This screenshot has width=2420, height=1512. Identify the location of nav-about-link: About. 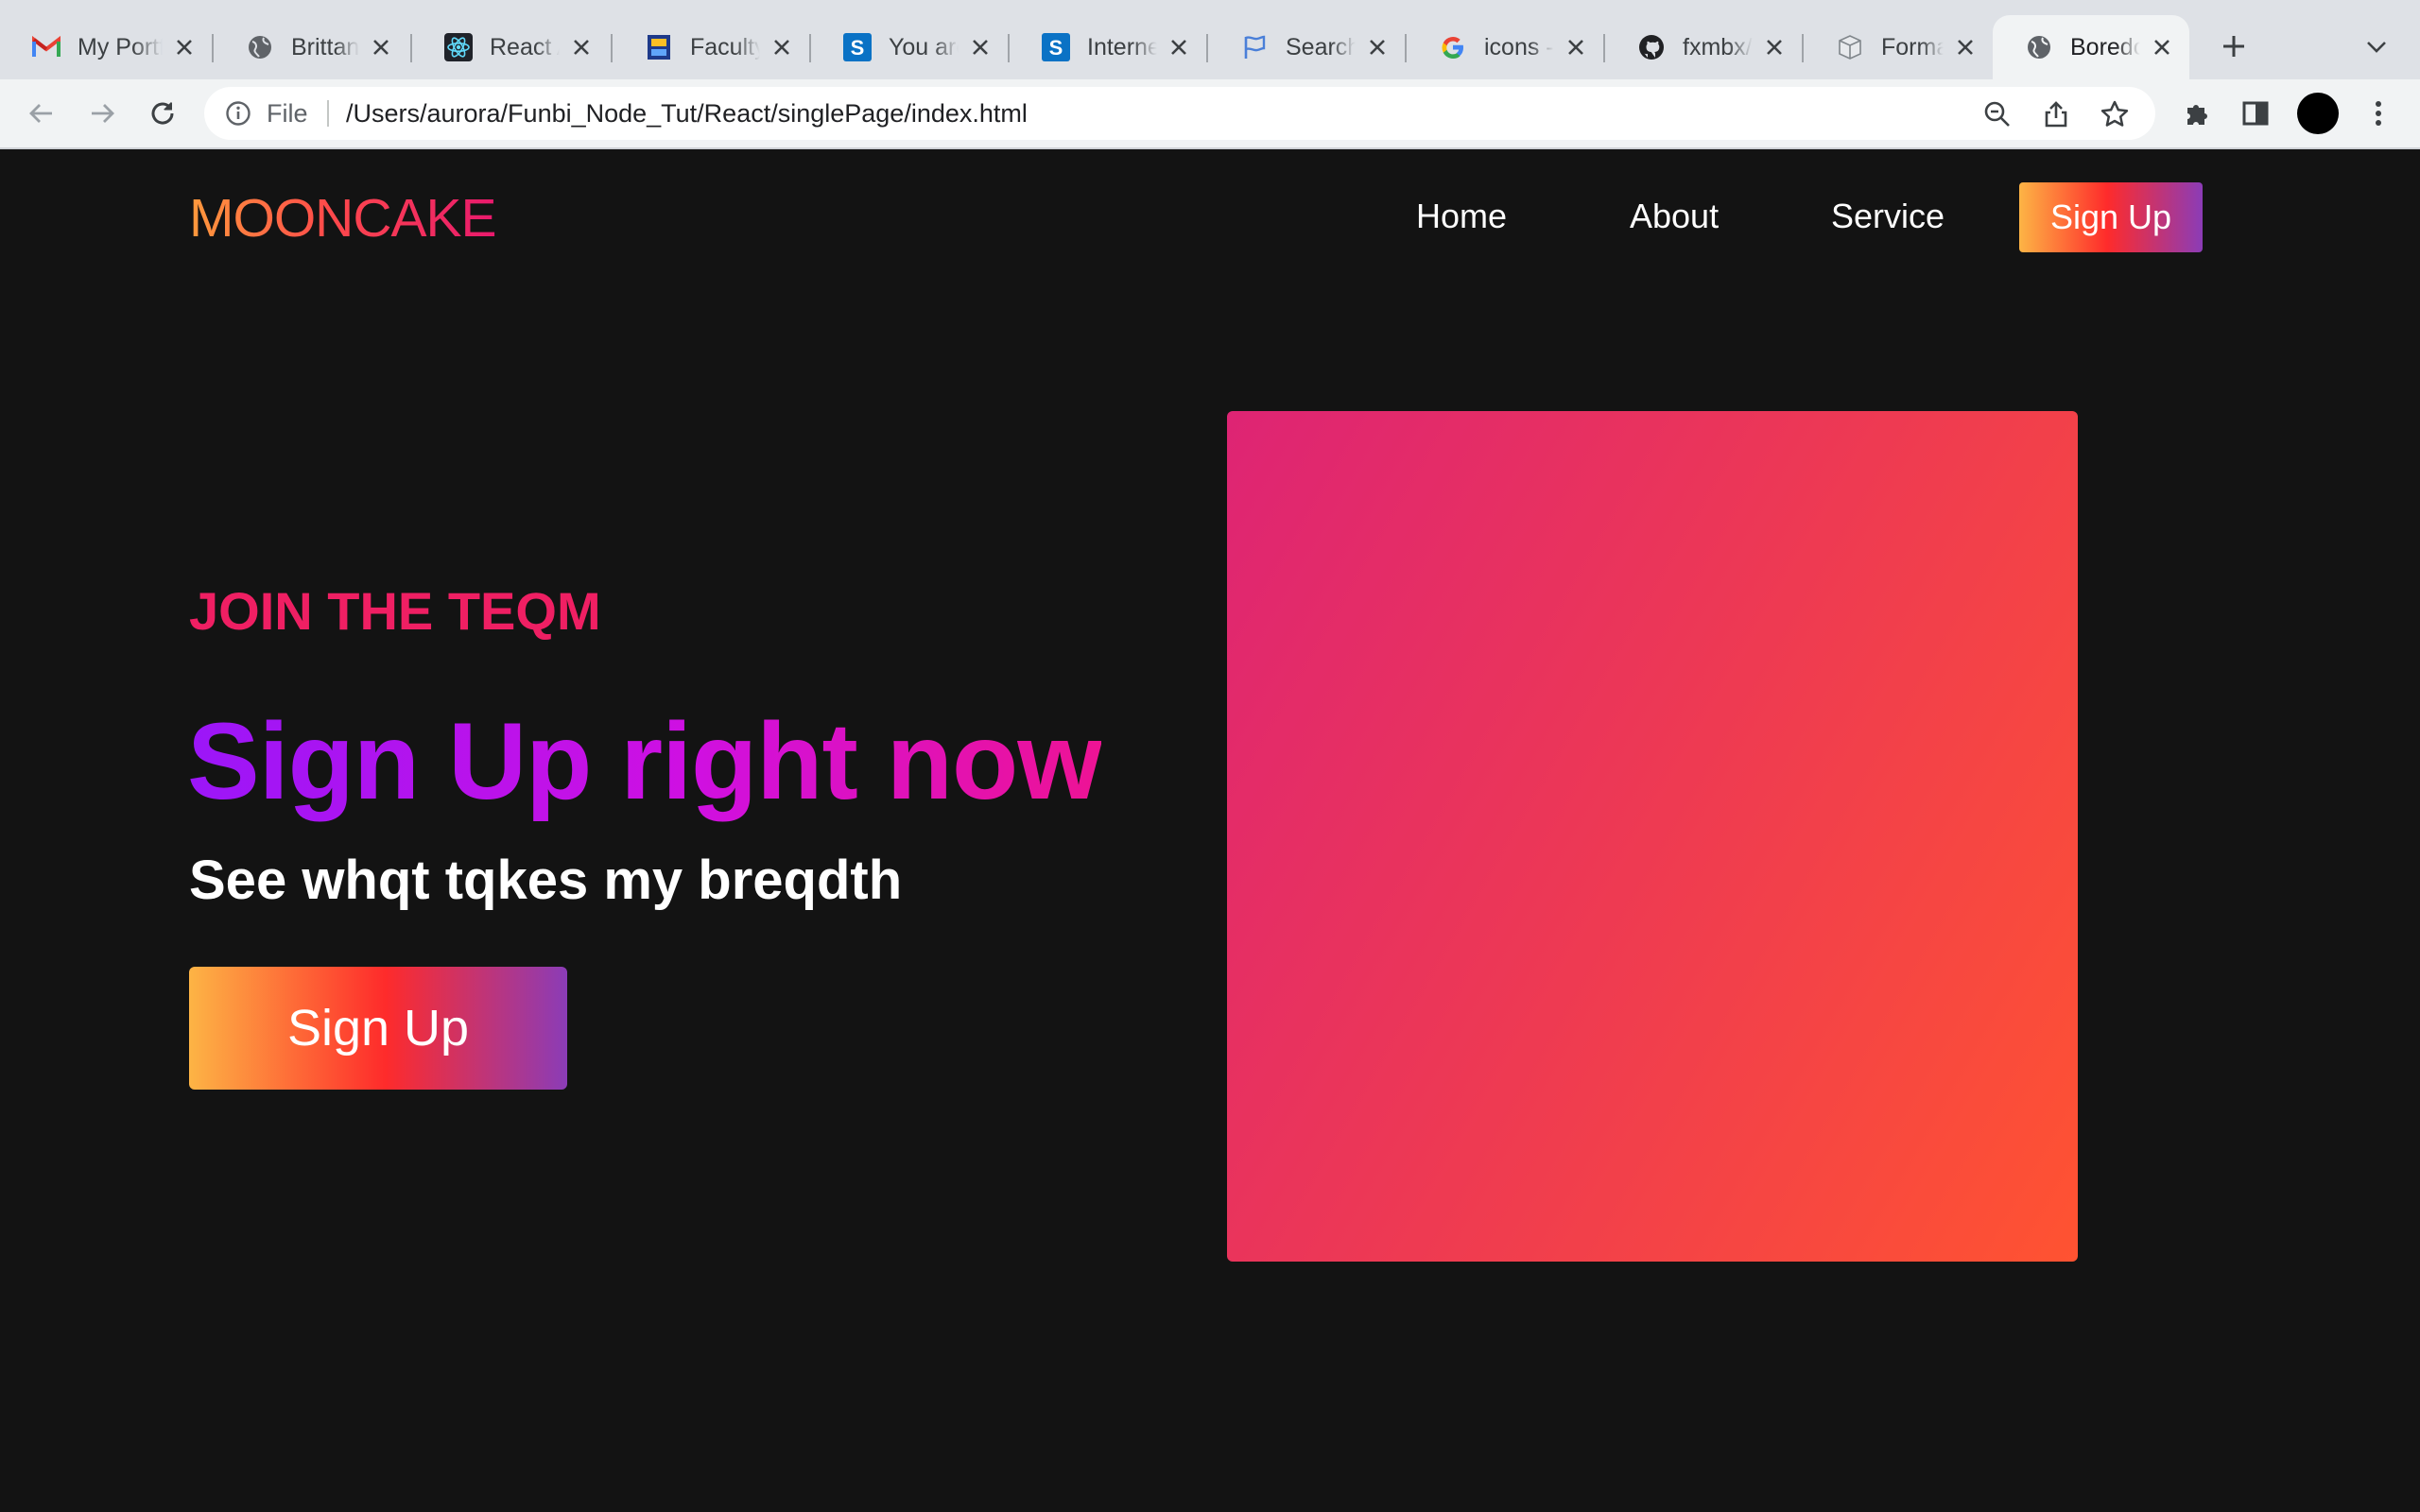
(1674, 216).